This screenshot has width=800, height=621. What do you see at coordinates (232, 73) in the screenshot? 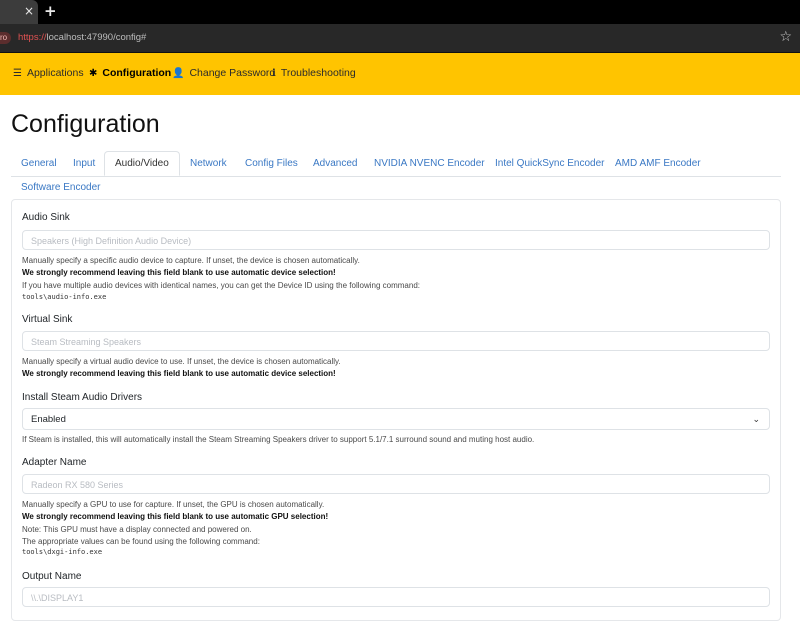
I see `nav-label: Change Password` at bounding box center [232, 73].